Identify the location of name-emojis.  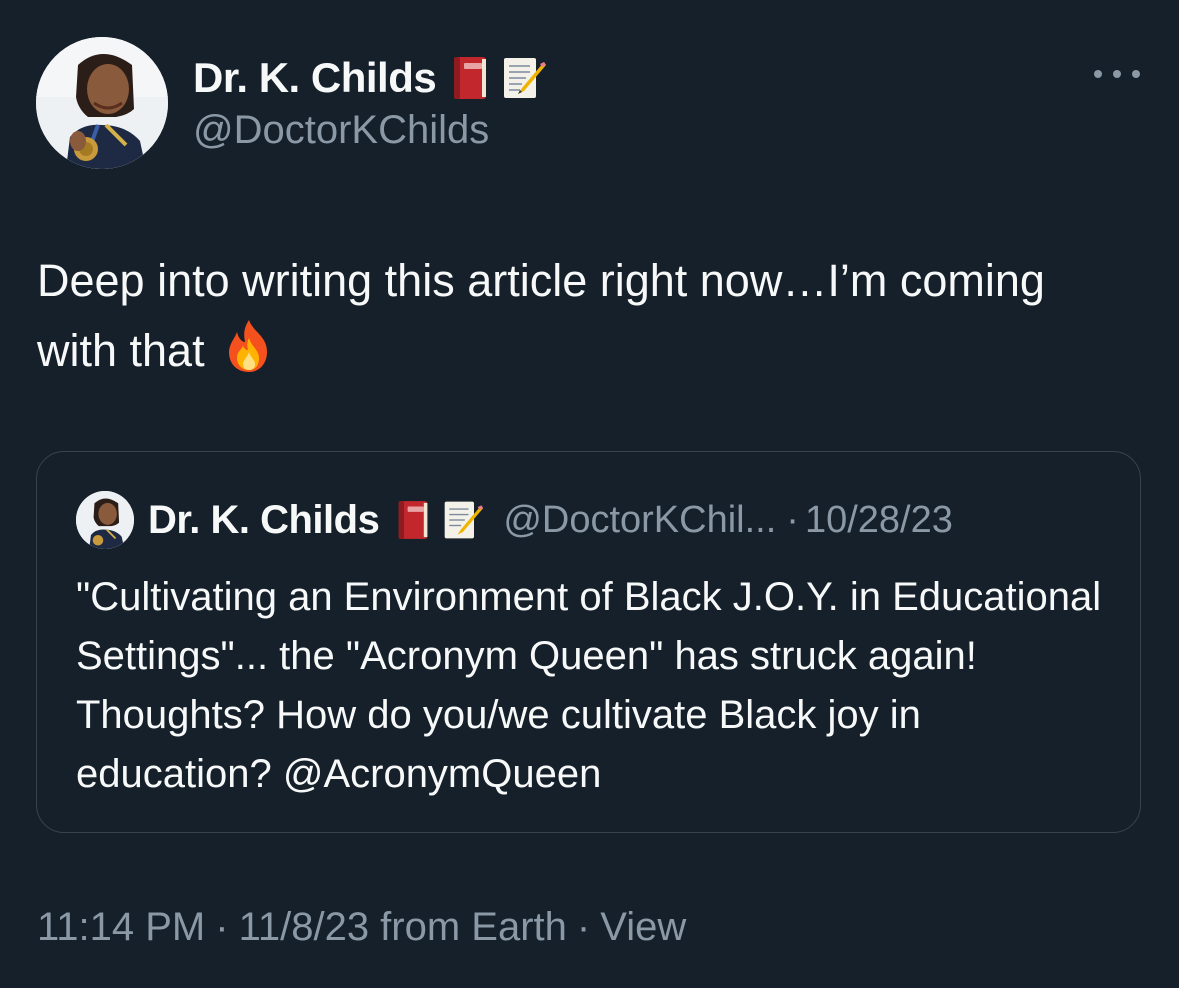
(499, 78).